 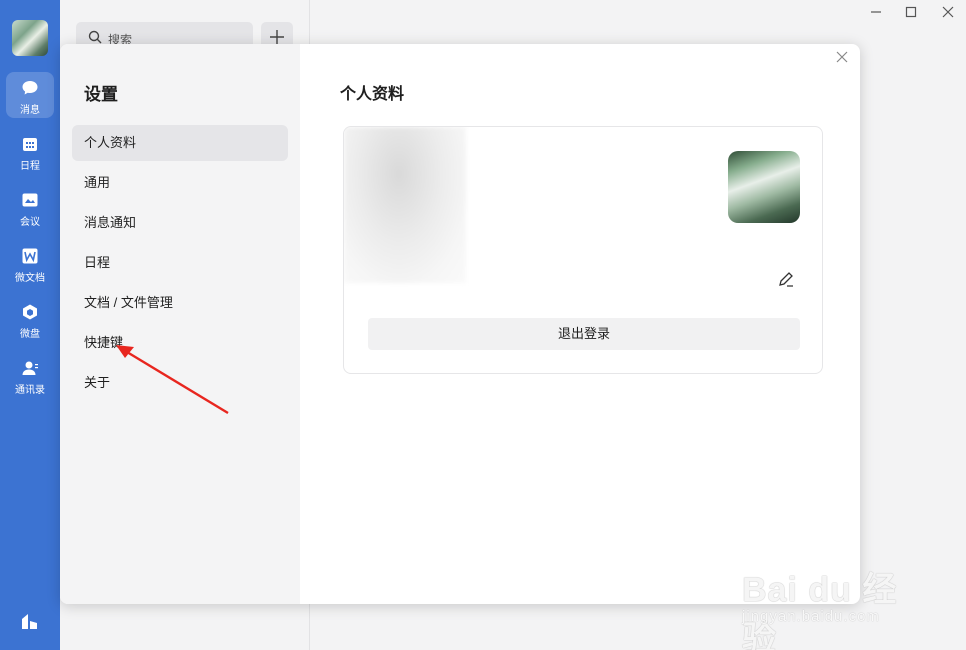 I want to click on watermark-url: jingyan.baidu.com, so click(x=811, y=616).